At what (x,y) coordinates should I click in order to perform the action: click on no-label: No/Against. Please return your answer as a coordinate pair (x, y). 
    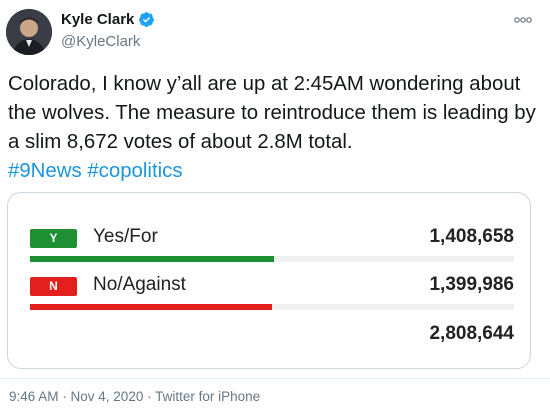
    Looking at the image, I should click on (139, 284).